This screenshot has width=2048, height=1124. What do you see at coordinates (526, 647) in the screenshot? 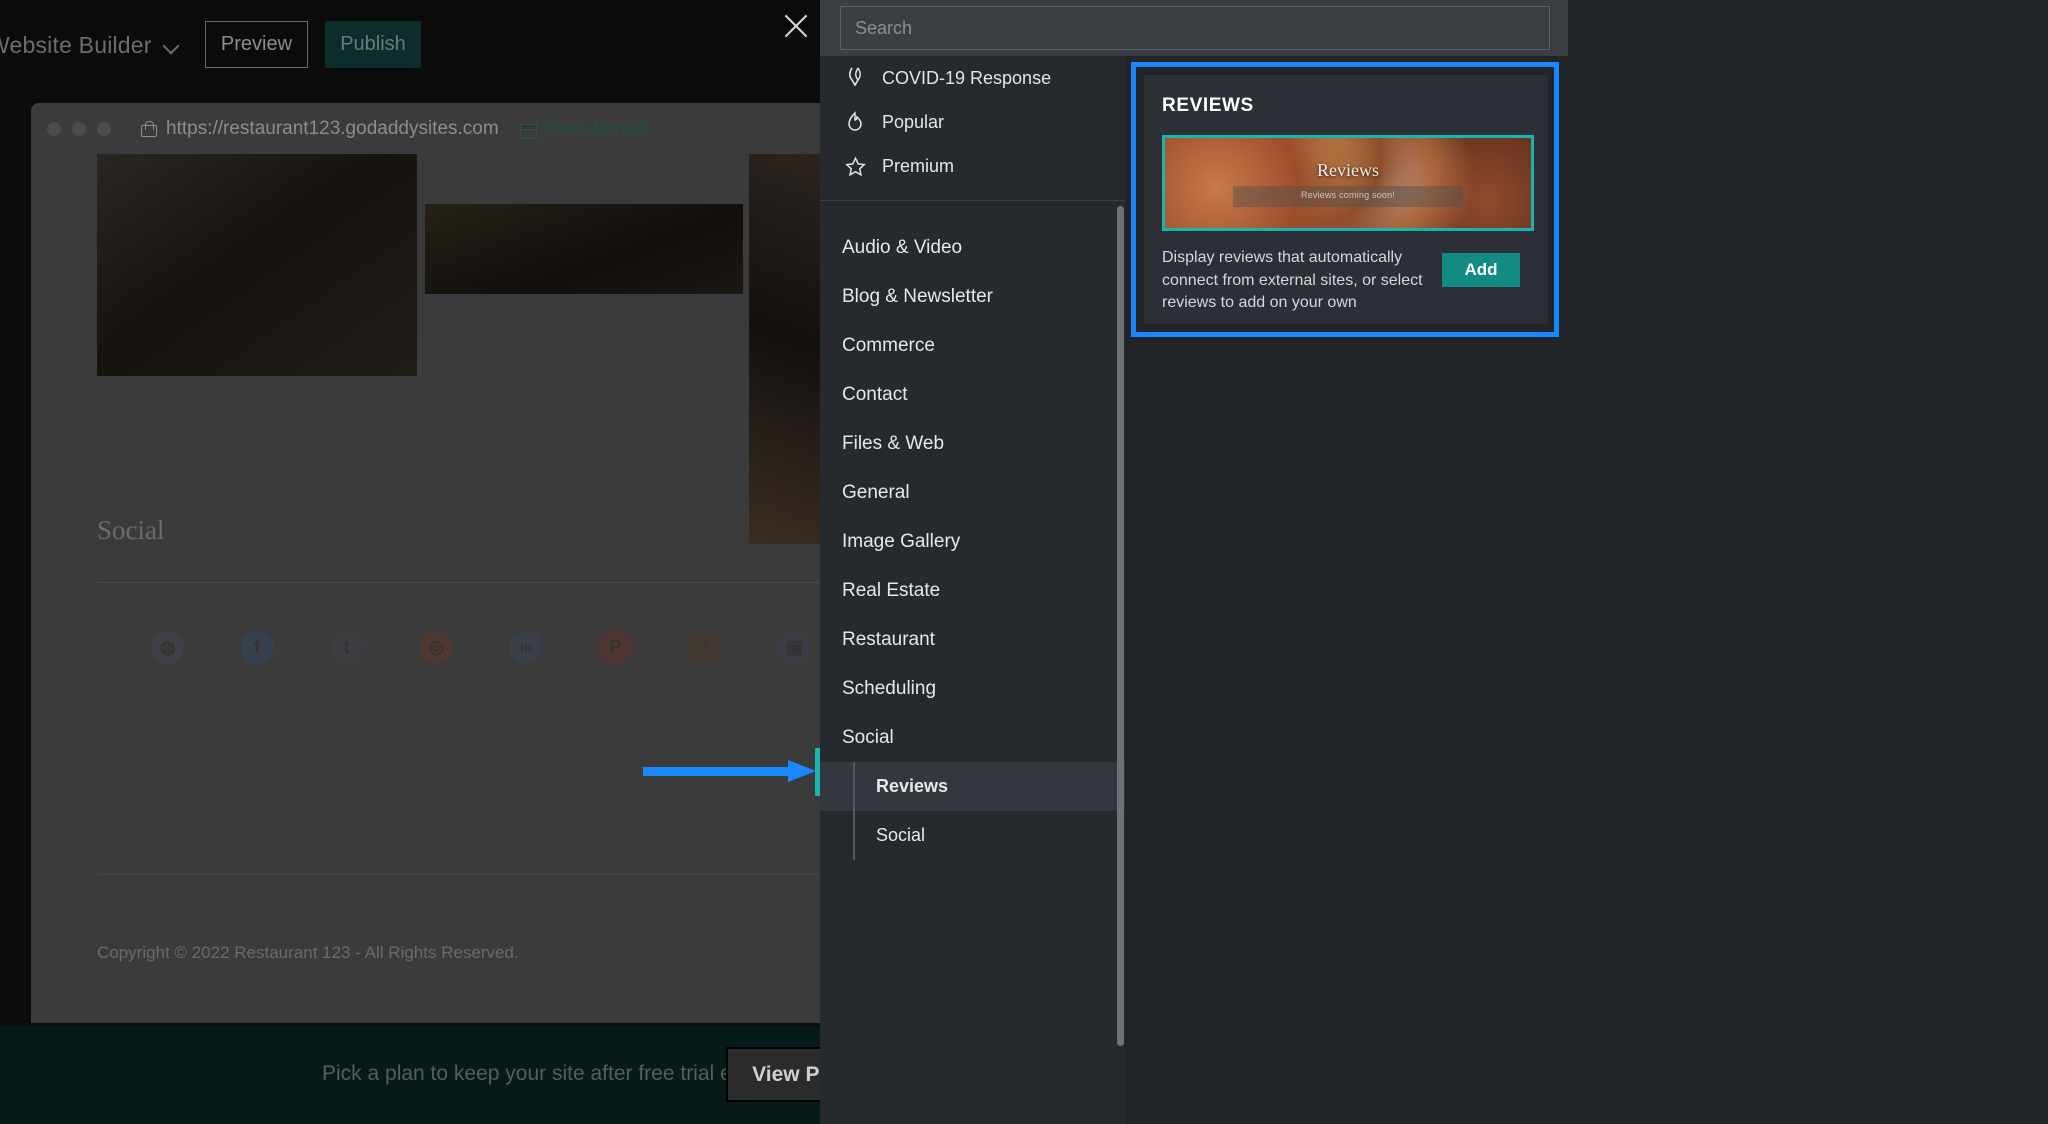
I see `linkedin-icon: in` at bounding box center [526, 647].